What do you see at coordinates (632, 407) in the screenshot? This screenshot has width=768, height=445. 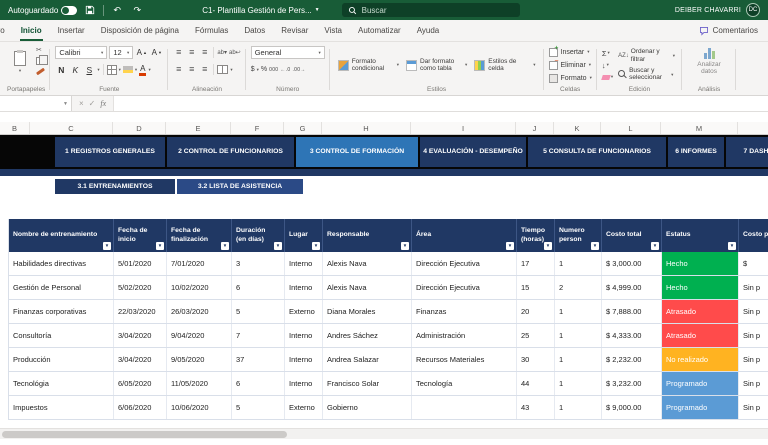 I see `cell: $ 9,000.00` at bounding box center [632, 407].